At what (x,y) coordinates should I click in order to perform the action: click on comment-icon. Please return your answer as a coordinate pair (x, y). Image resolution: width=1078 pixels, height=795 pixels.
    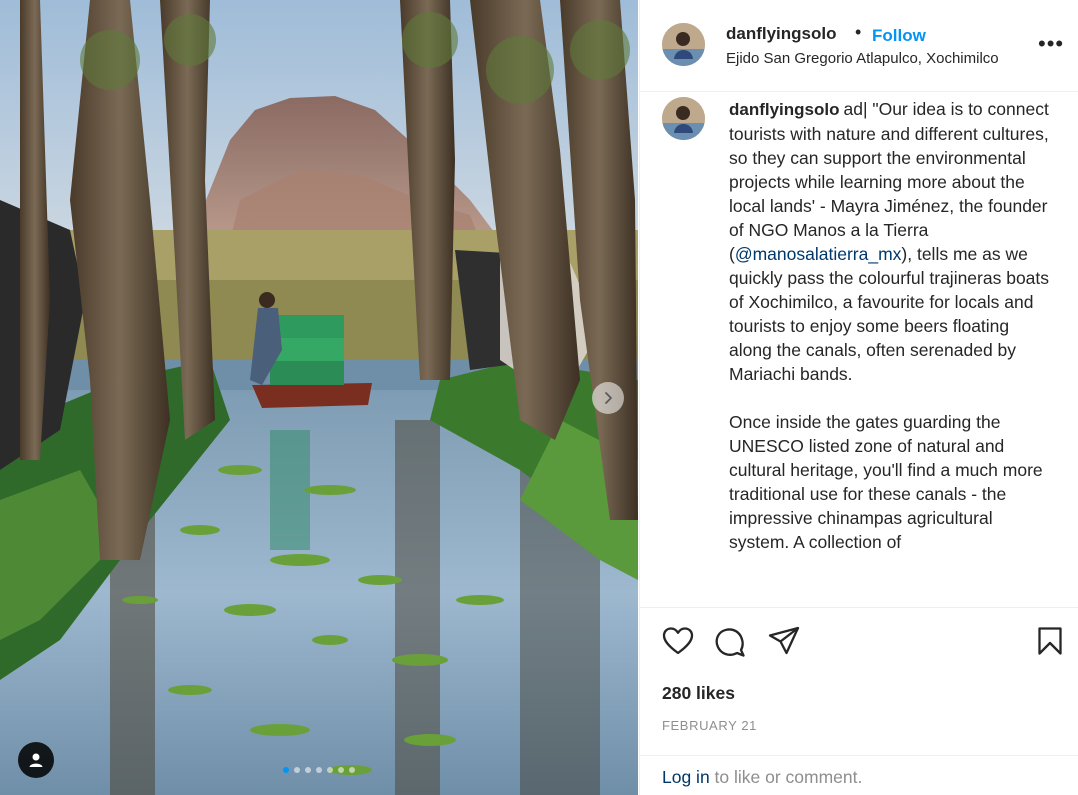
    Looking at the image, I should click on (730, 642).